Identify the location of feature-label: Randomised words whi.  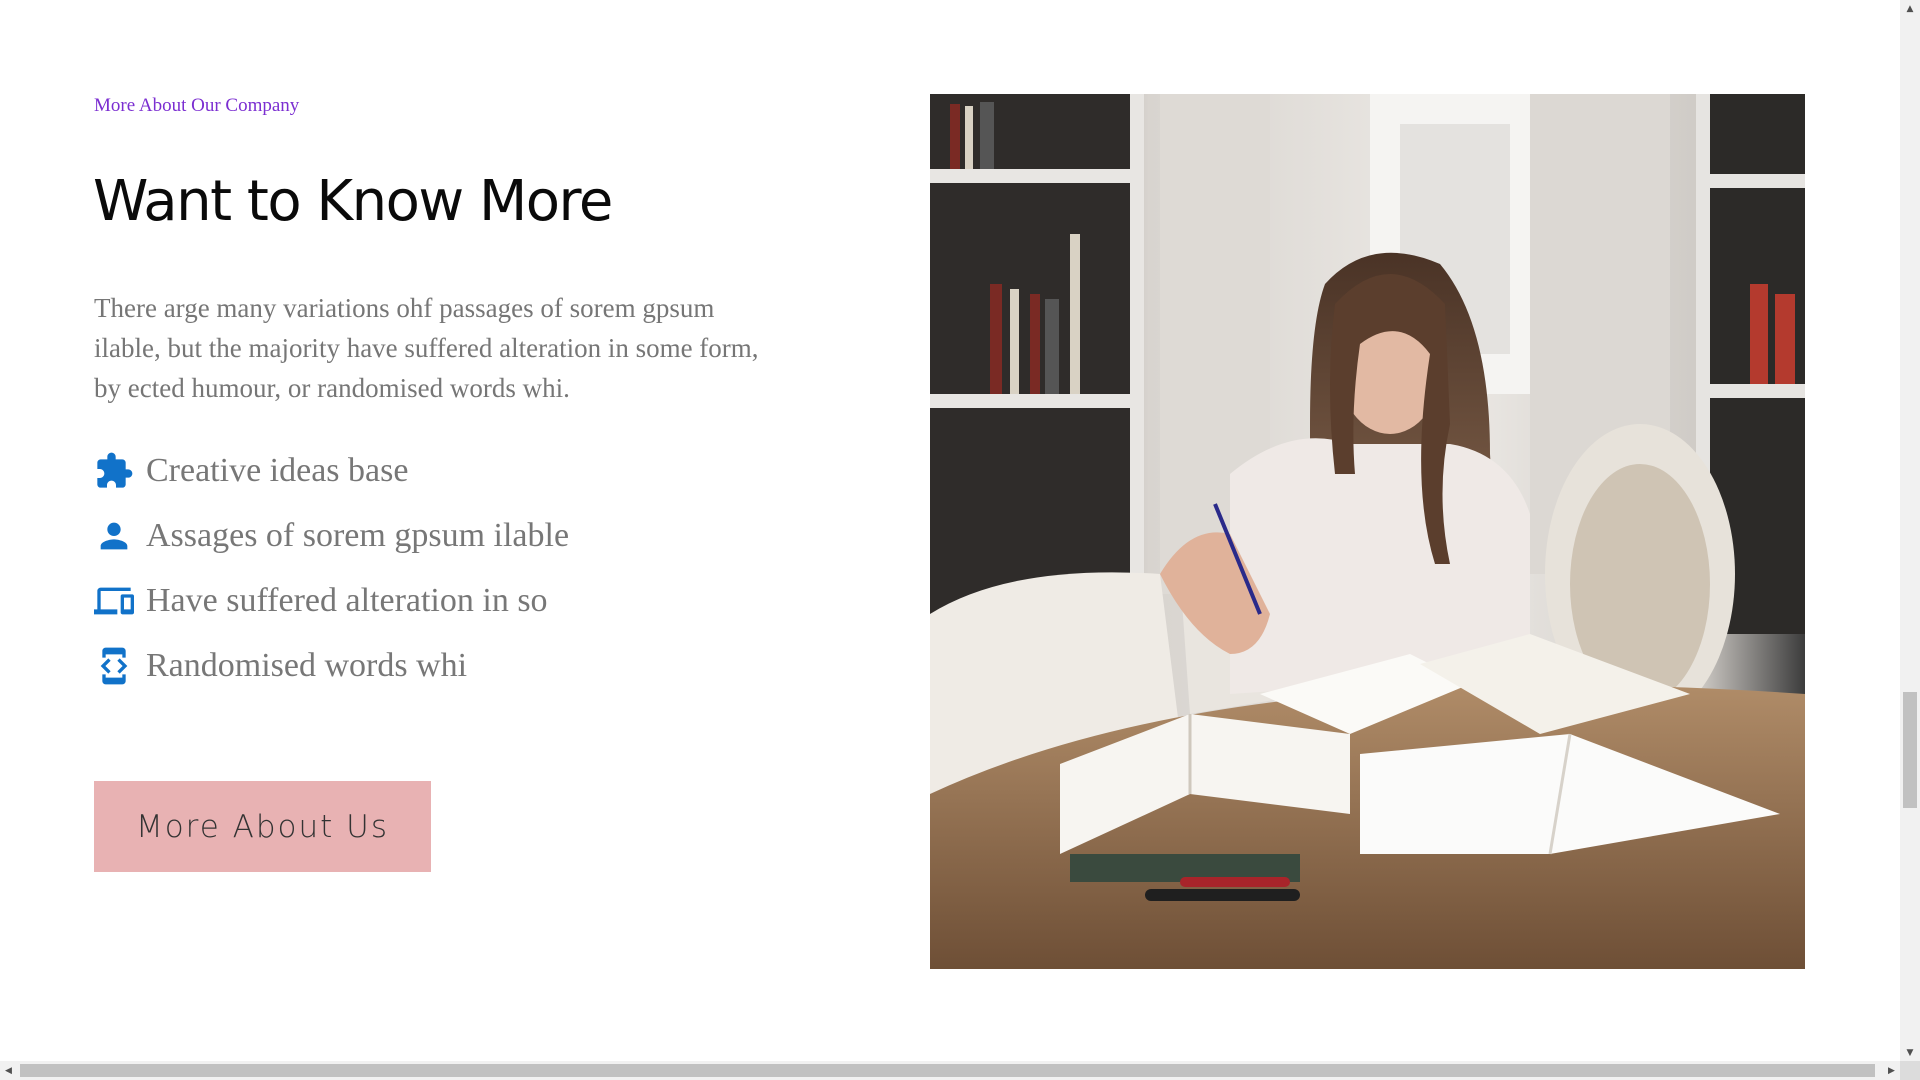
(307, 665).